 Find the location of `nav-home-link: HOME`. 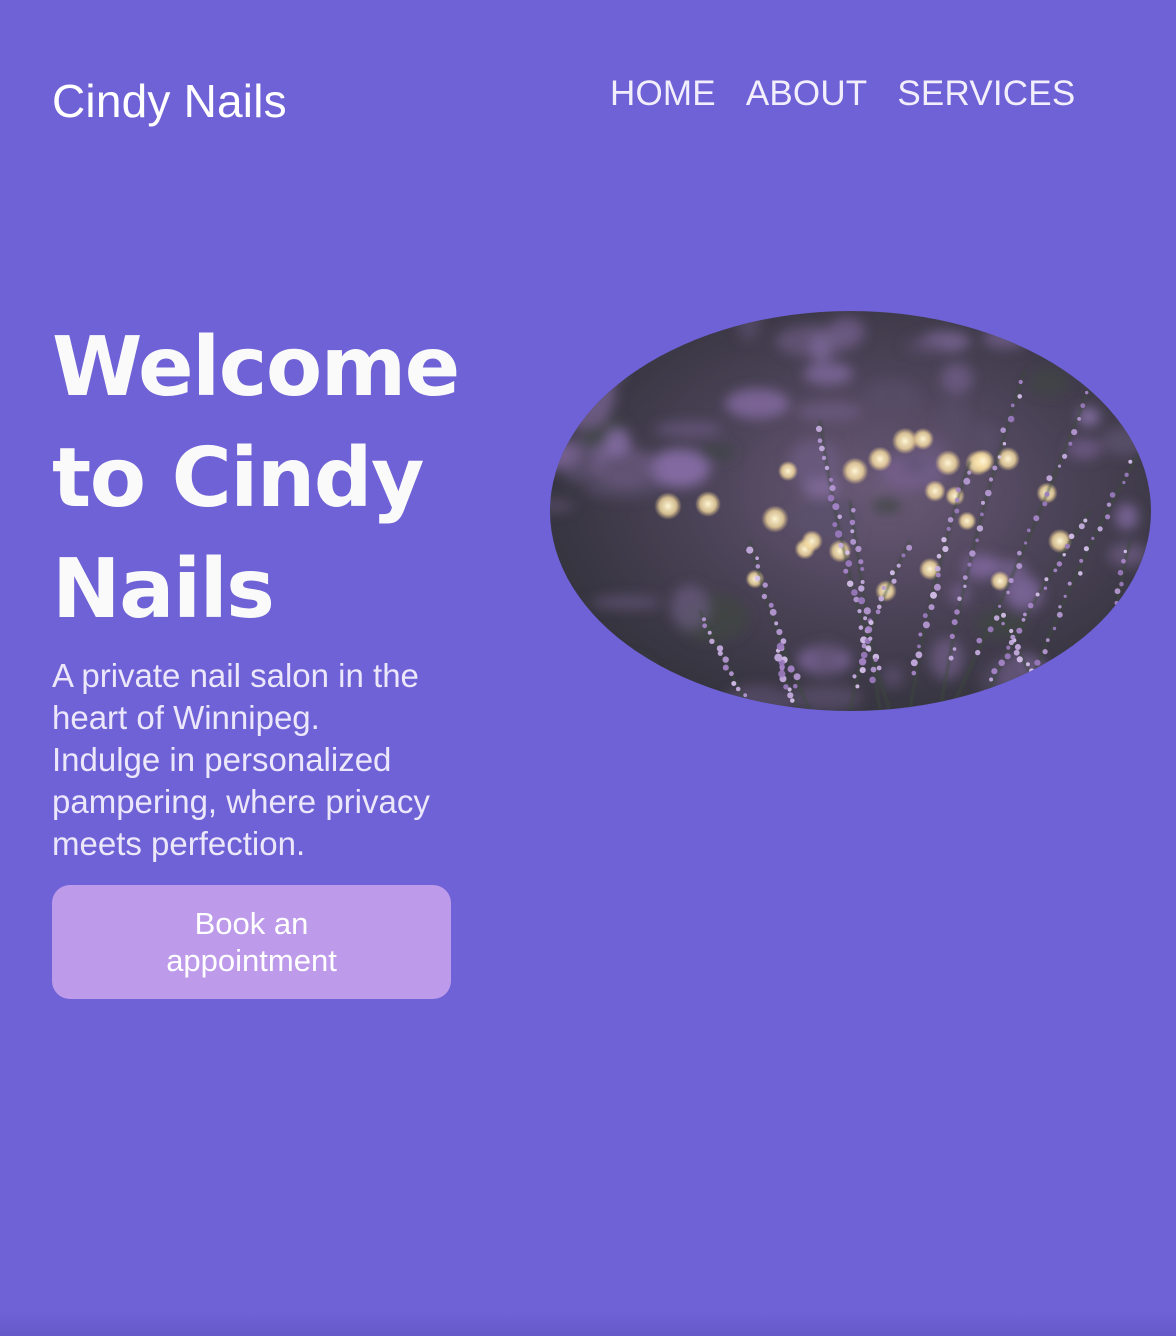

nav-home-link: HOME is located at coordinates (663, 94).